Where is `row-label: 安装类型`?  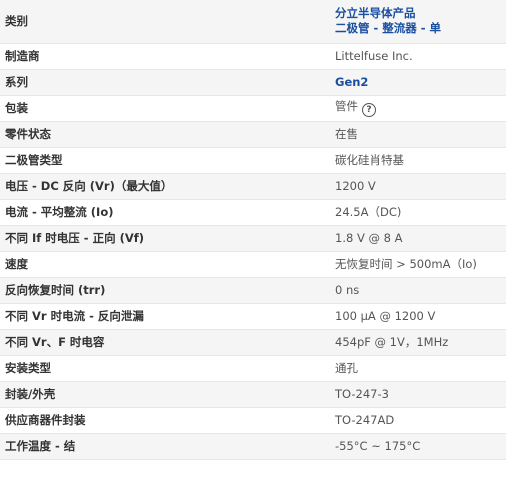
row-label: 安装类型 is located at coordinates (164, 368).